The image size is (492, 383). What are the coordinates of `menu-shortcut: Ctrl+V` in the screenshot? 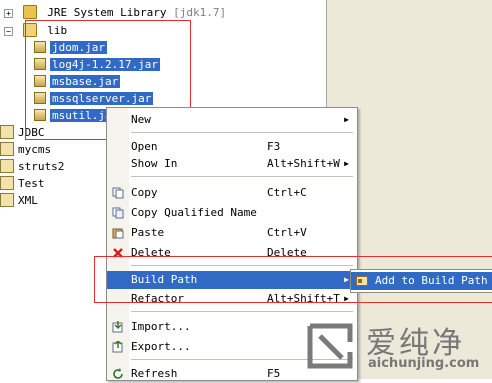 It's located at (287, 232).